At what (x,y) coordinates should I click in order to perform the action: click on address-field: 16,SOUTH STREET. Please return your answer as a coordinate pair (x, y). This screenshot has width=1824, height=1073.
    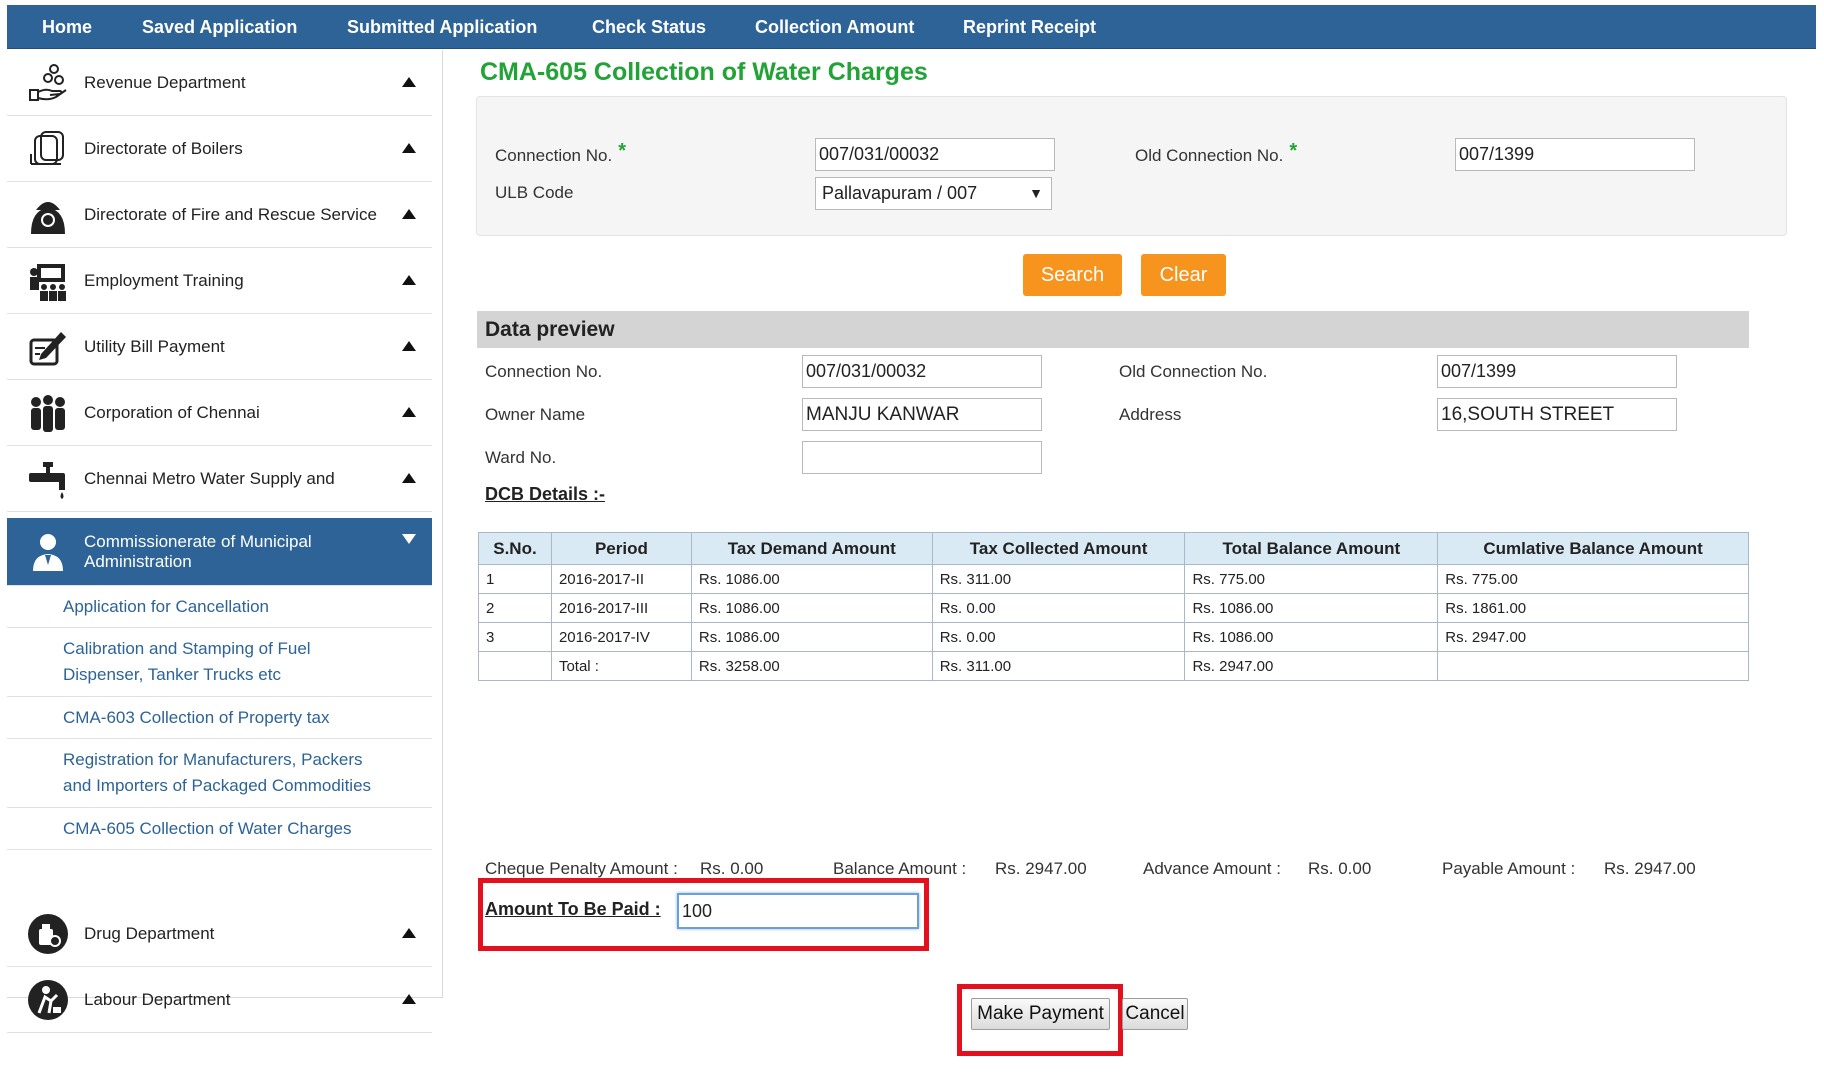
    Looking at the image, I should click on (1557, 414).